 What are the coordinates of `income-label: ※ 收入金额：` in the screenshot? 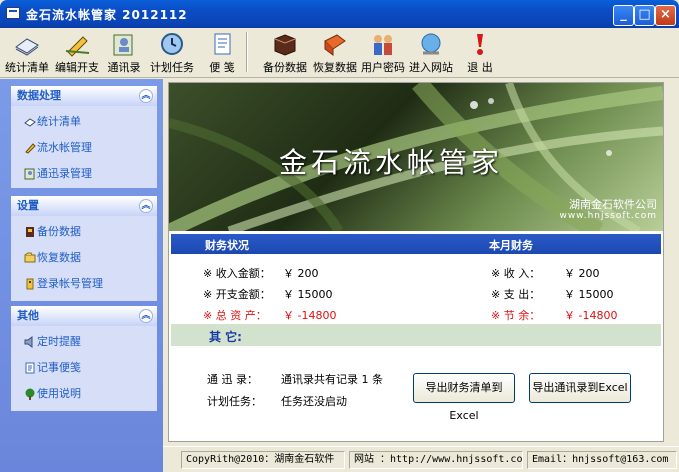 It's located at (237, 273).